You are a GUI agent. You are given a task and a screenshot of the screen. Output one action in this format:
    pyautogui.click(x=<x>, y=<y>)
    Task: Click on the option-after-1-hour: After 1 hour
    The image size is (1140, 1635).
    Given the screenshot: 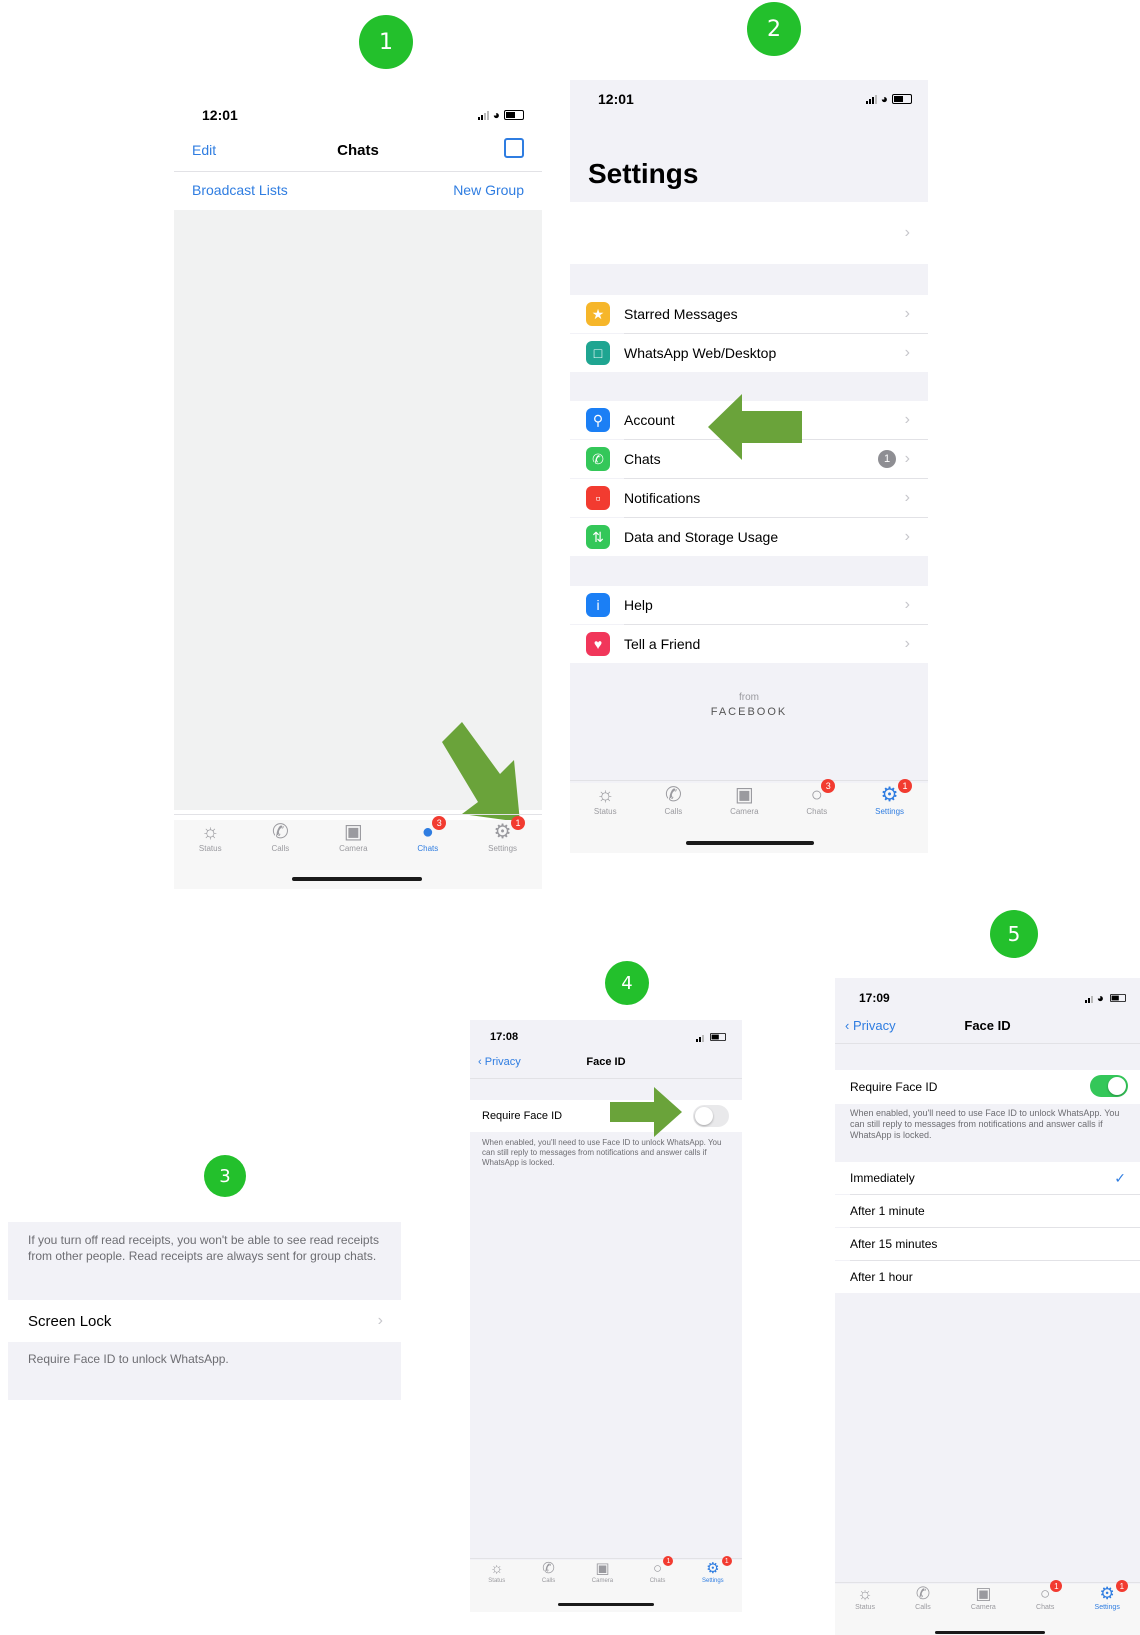 What is the action you would take?
    pyautogui.click(x=987, y=1277)
    